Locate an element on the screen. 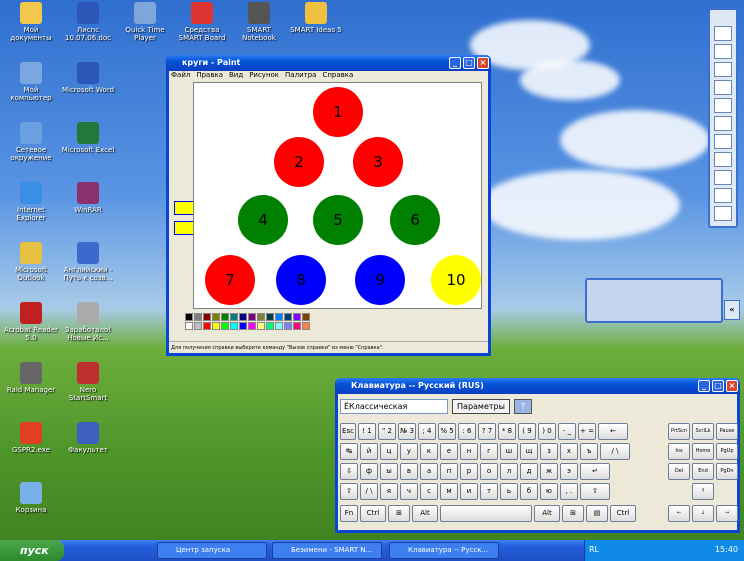 This screenshot has height=561, width=744. key: ь is located at coordinates (509, 491).